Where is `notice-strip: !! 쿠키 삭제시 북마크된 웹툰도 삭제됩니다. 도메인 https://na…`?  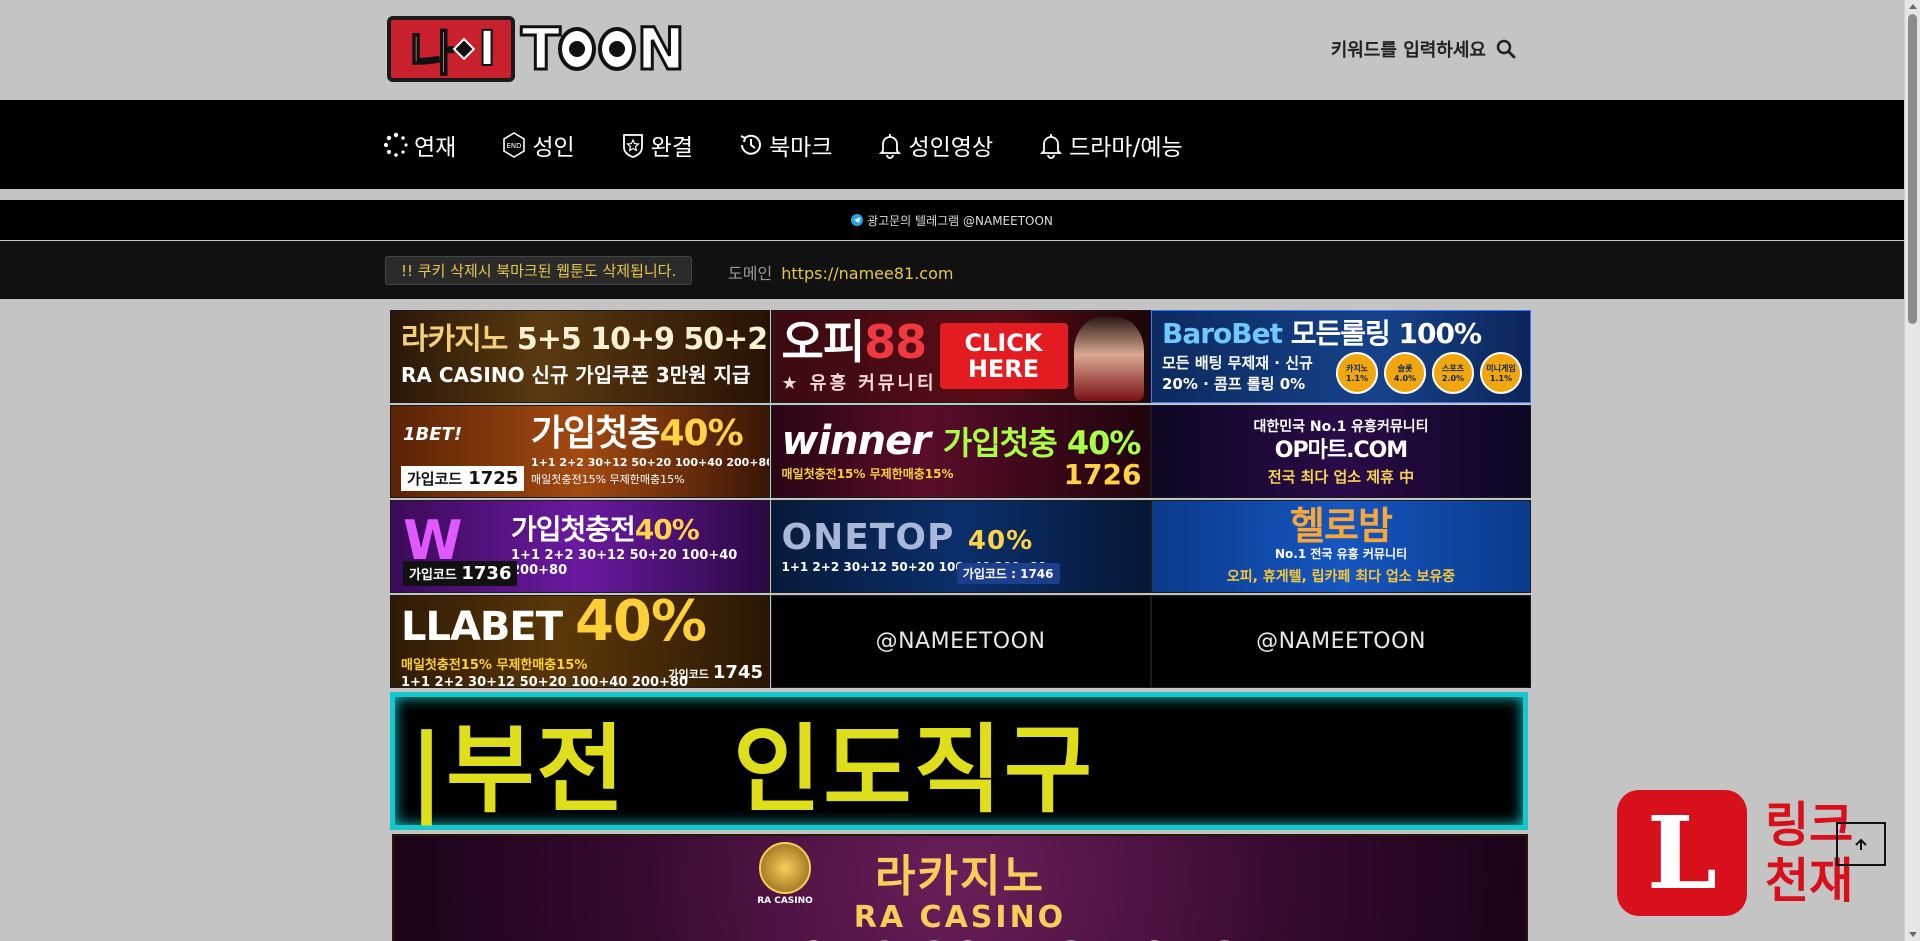
notice-strip: !! 쿠키 삭제시 북마크된 웹툰도 삭제됩니다. 도메인 https://na… is located at coordinates (952, 270).